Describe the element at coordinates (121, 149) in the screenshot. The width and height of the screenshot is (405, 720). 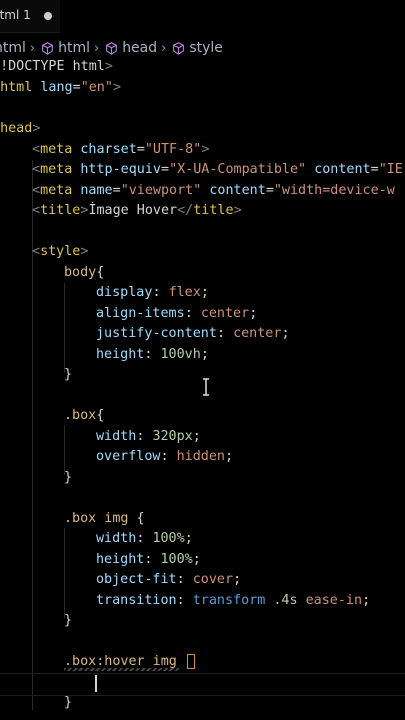
I see `code-line: <meta charset="UTF-8">` at that location.